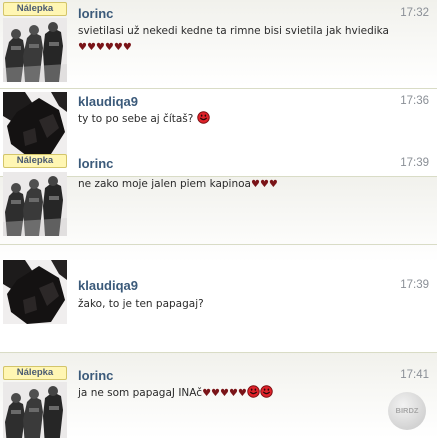 The width and height of the screenshot is (437, 438). Describe the element at coordinates (136, 119) in the screenshot. I see `message-body: ty to po sebe aj čítaš?` at that location.